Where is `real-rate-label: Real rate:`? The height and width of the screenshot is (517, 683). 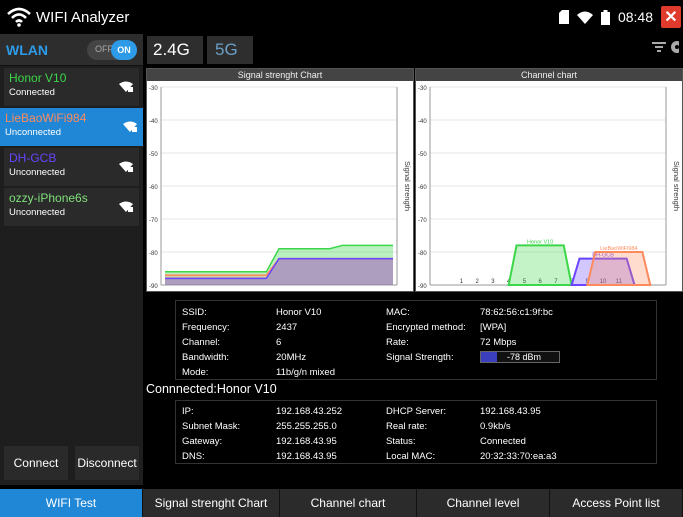 real-rate-label: Real rate: is located at coordinates (407, 426).